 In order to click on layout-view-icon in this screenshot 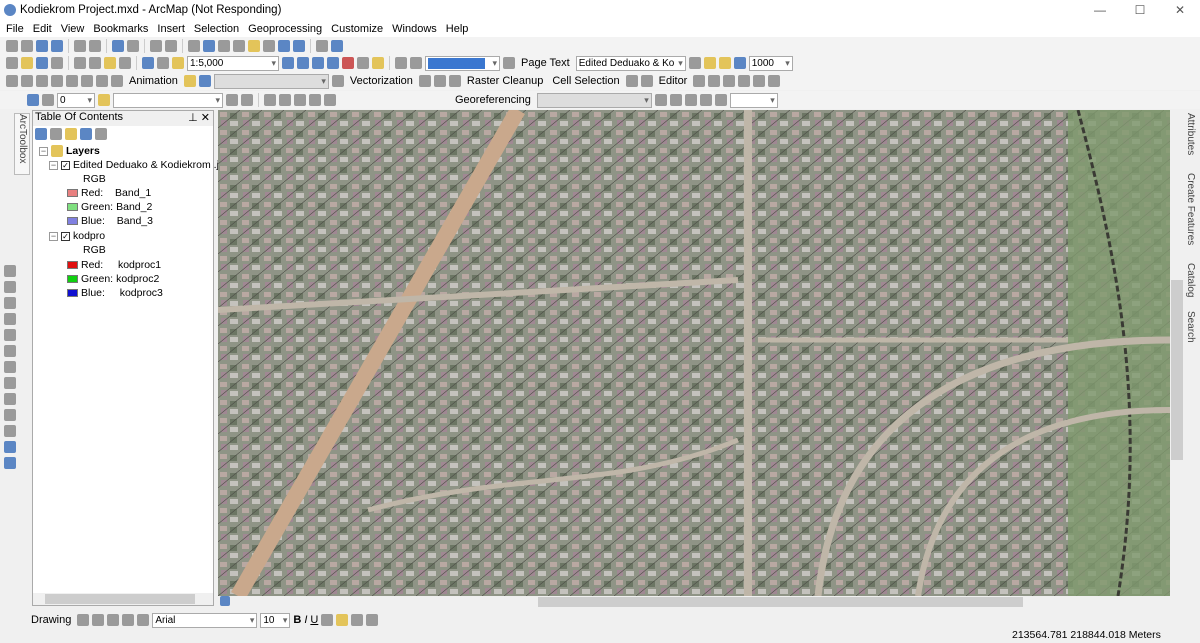, I will do `click(225, 601)`.